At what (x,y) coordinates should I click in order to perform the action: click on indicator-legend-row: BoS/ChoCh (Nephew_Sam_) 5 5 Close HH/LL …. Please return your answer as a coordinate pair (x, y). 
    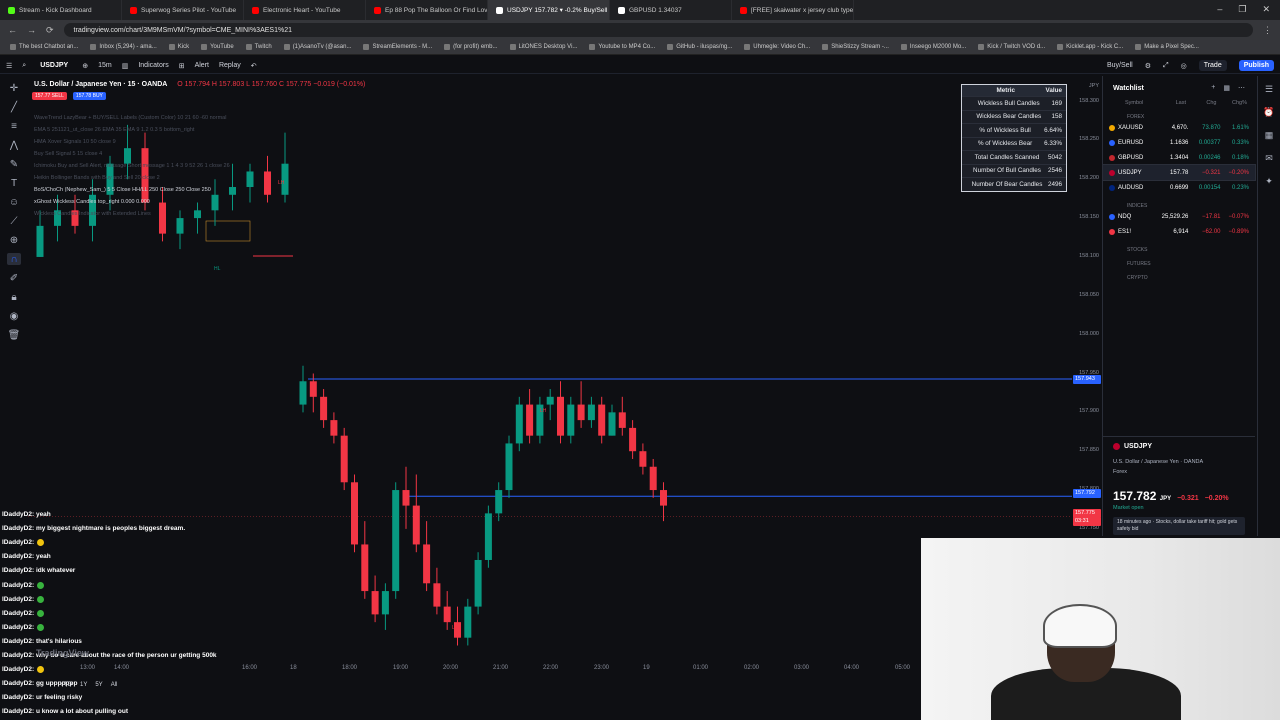
    Looking at the image, I should click on (132, 190).